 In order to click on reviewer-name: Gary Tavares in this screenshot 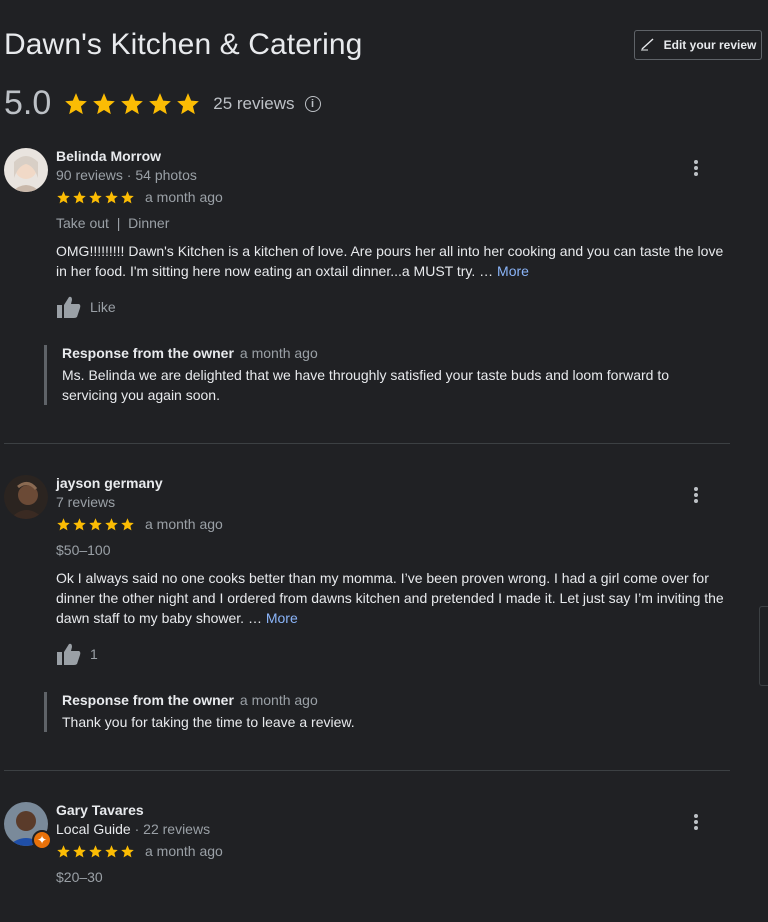, I will do `click(397, 810)`.